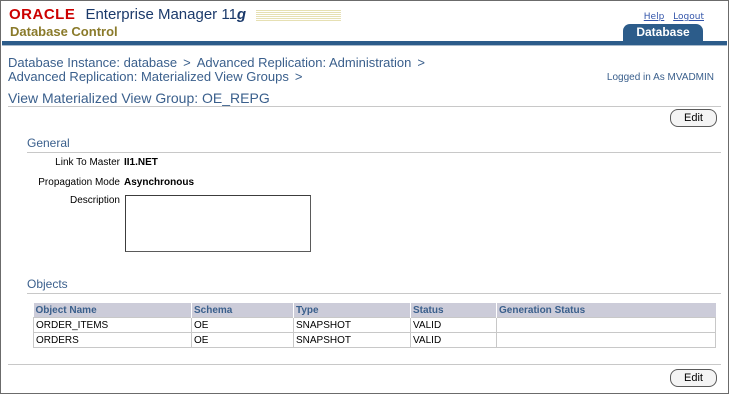  What do you see at coordinates (671, 17) in the screenshot?
I see `global-links: Help Logout` at bounding box center [671, 17].